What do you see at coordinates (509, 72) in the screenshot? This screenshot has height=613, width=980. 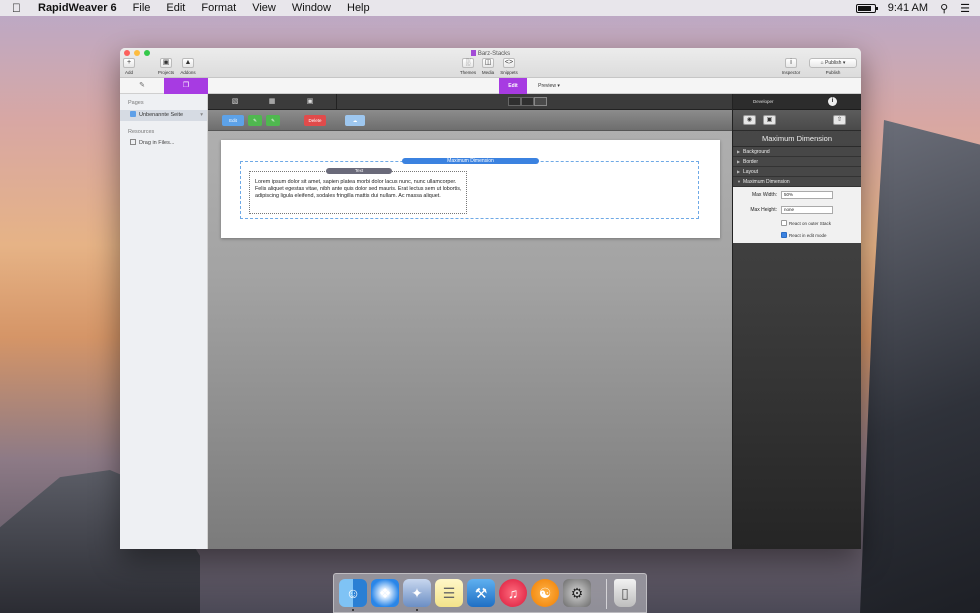 I see `snippets-label: Snippets` at bounding box center [509, 72].